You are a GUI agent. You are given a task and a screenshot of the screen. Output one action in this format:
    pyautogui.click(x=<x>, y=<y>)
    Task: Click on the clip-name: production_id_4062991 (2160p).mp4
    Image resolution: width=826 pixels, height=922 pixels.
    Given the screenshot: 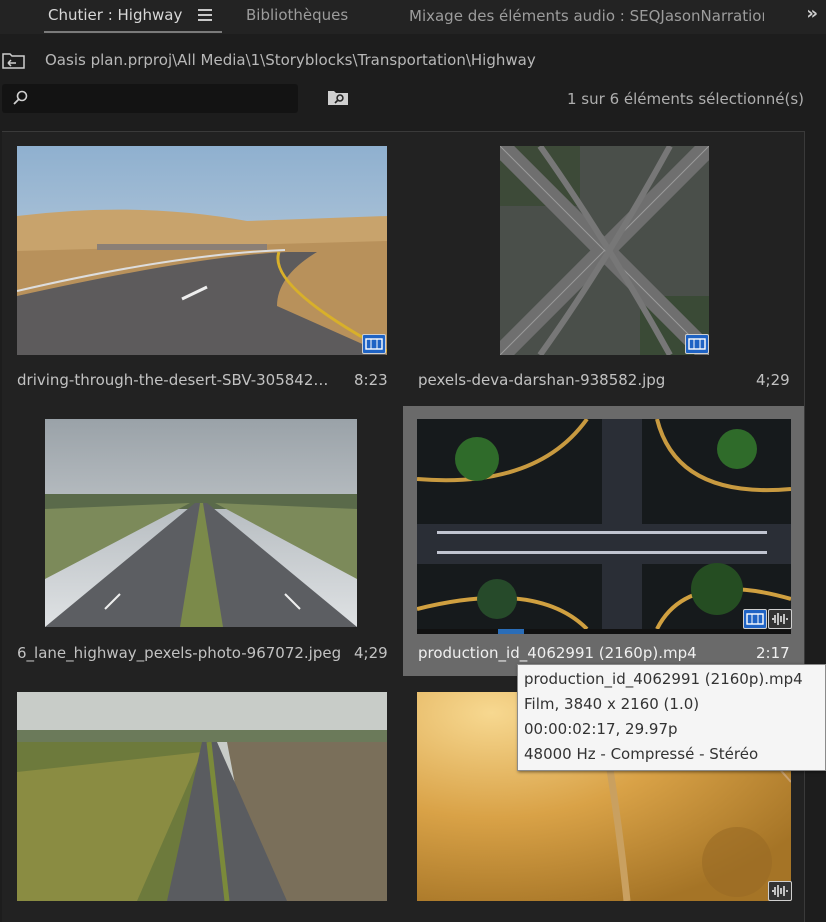 What is the action you would take?
    pyautogui.click(x=557, y=653)
    